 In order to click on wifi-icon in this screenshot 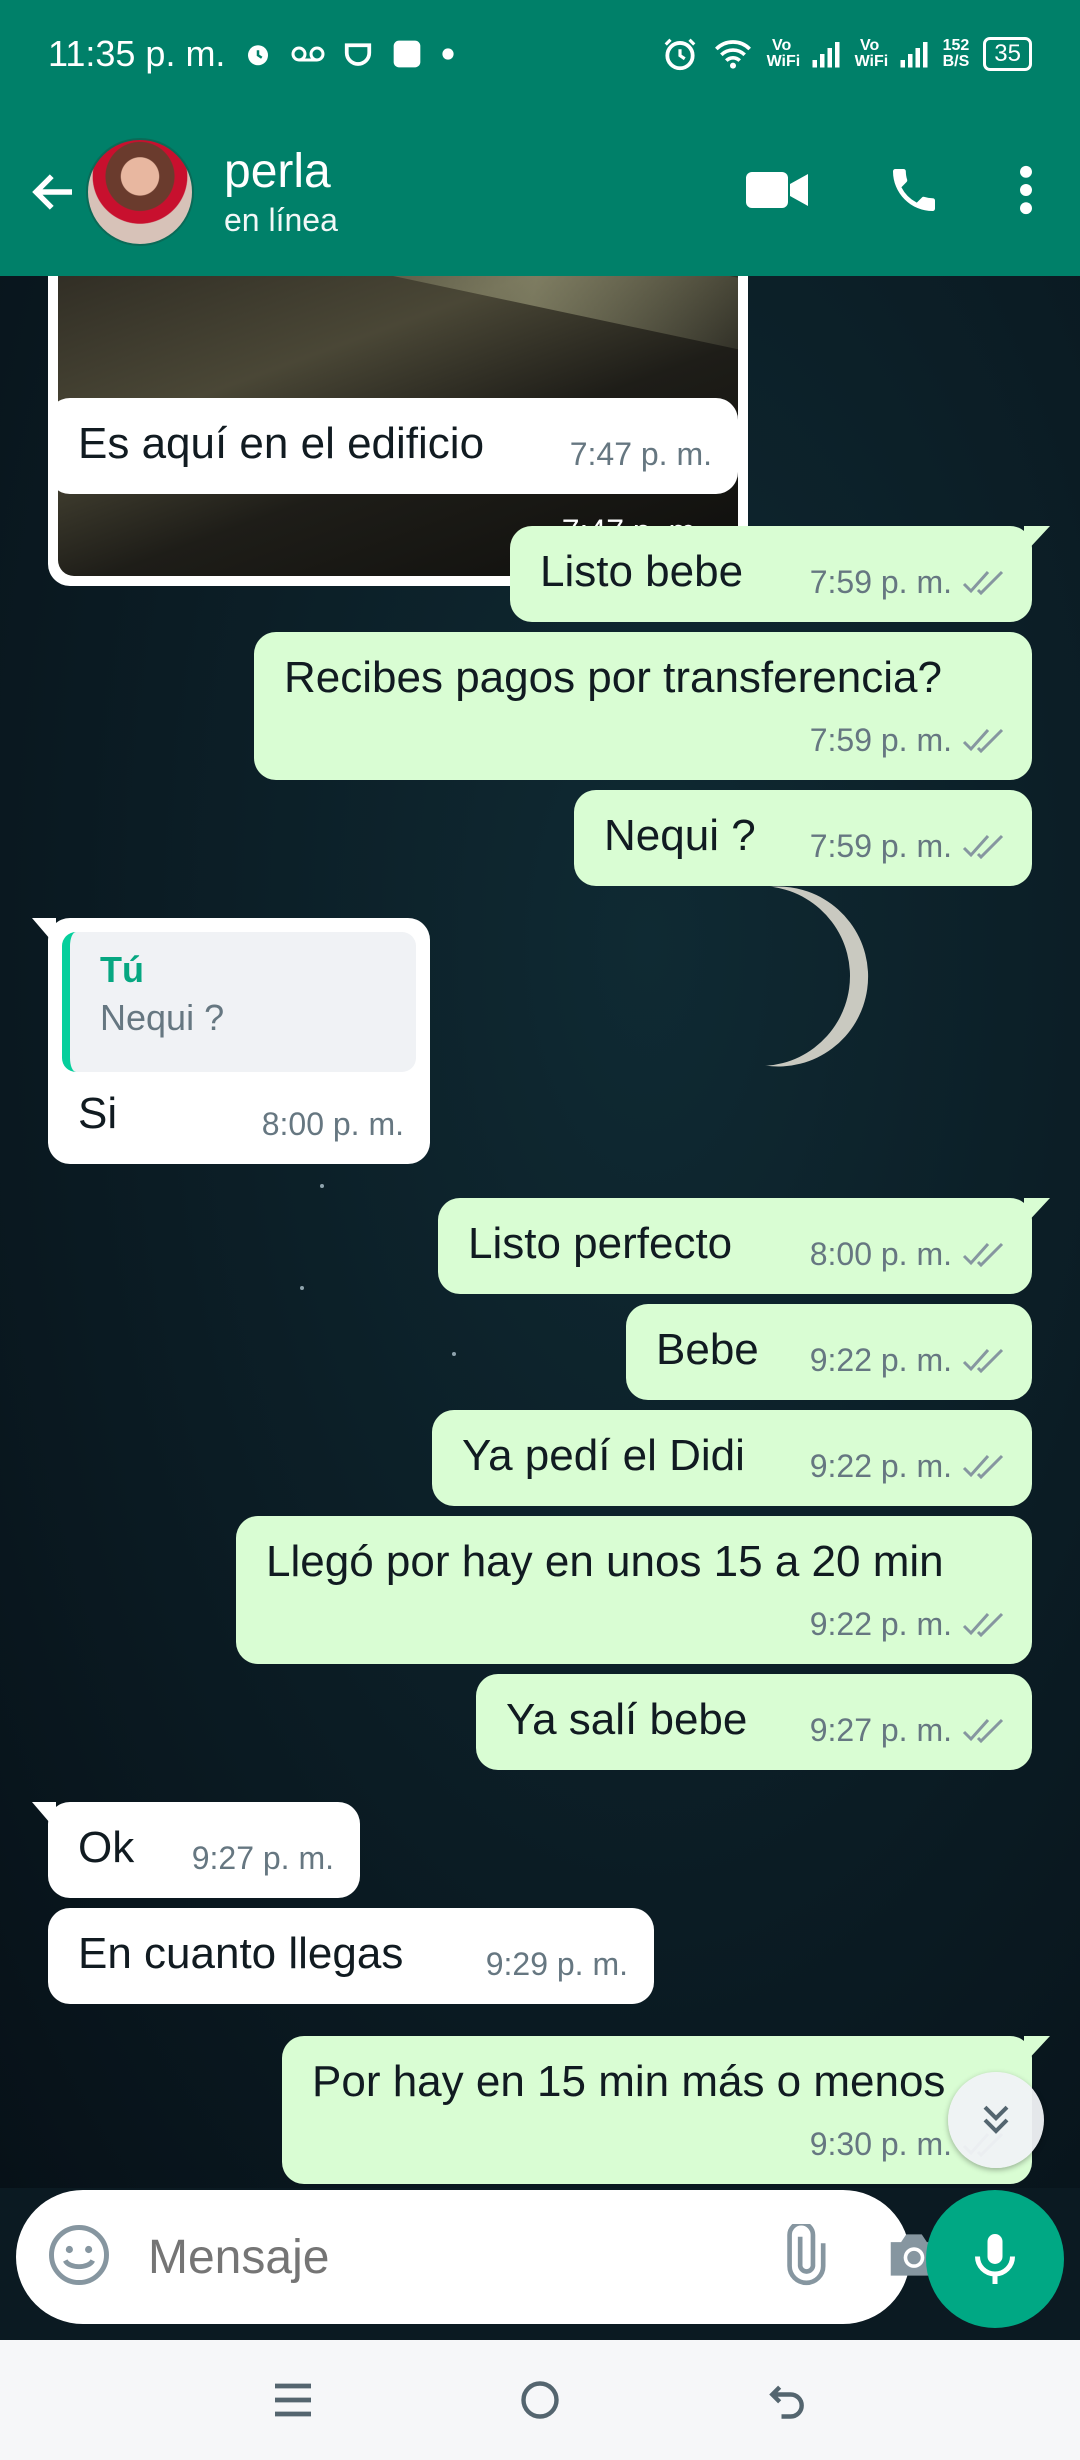, I will do `click(732, 54)`.